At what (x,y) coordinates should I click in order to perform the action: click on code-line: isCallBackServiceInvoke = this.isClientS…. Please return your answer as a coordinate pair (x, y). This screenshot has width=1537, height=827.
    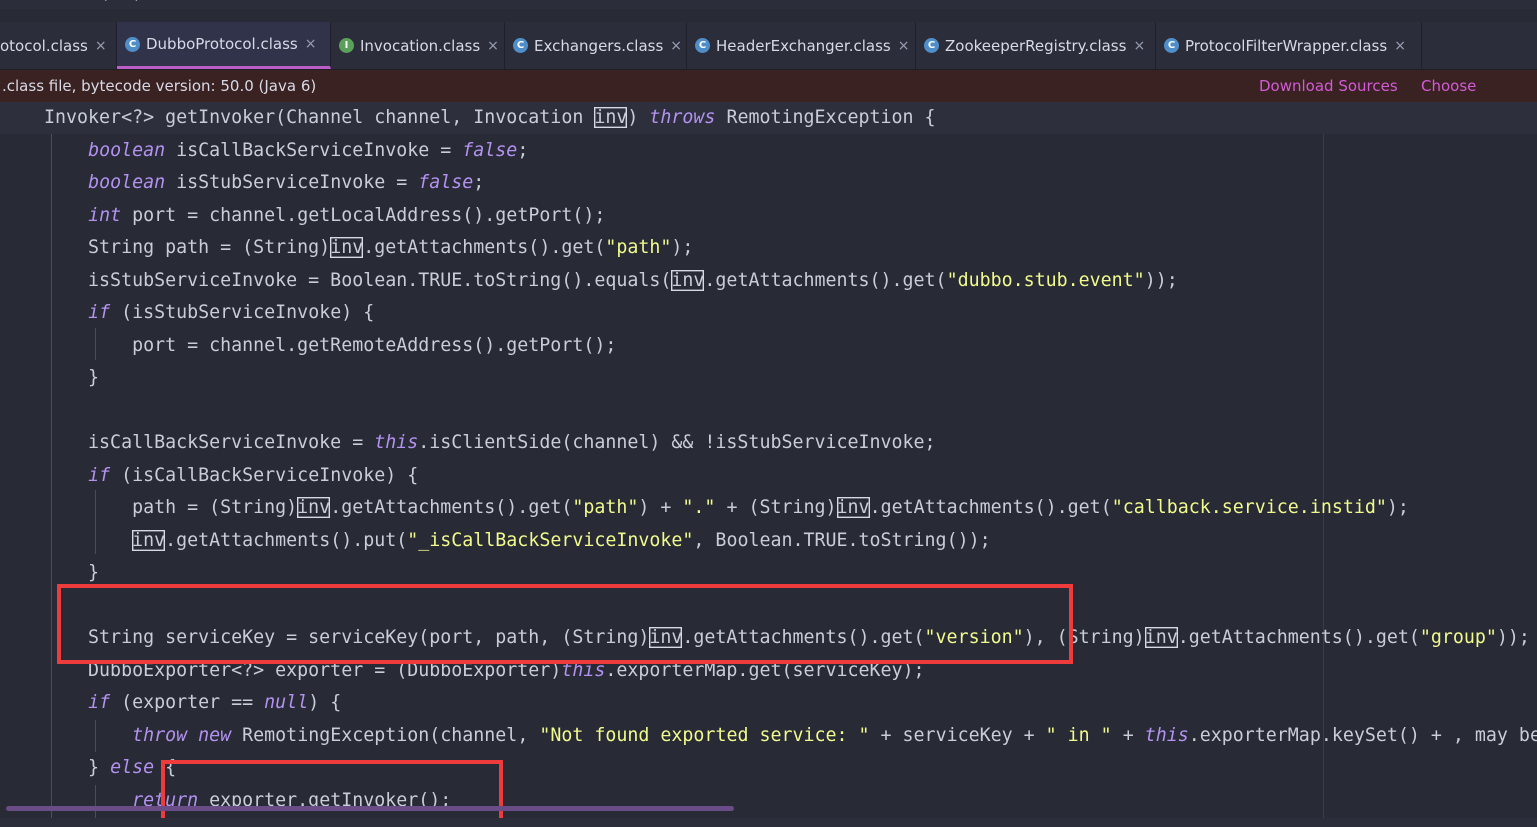
    Looking at the image, I should click on (468, 442).